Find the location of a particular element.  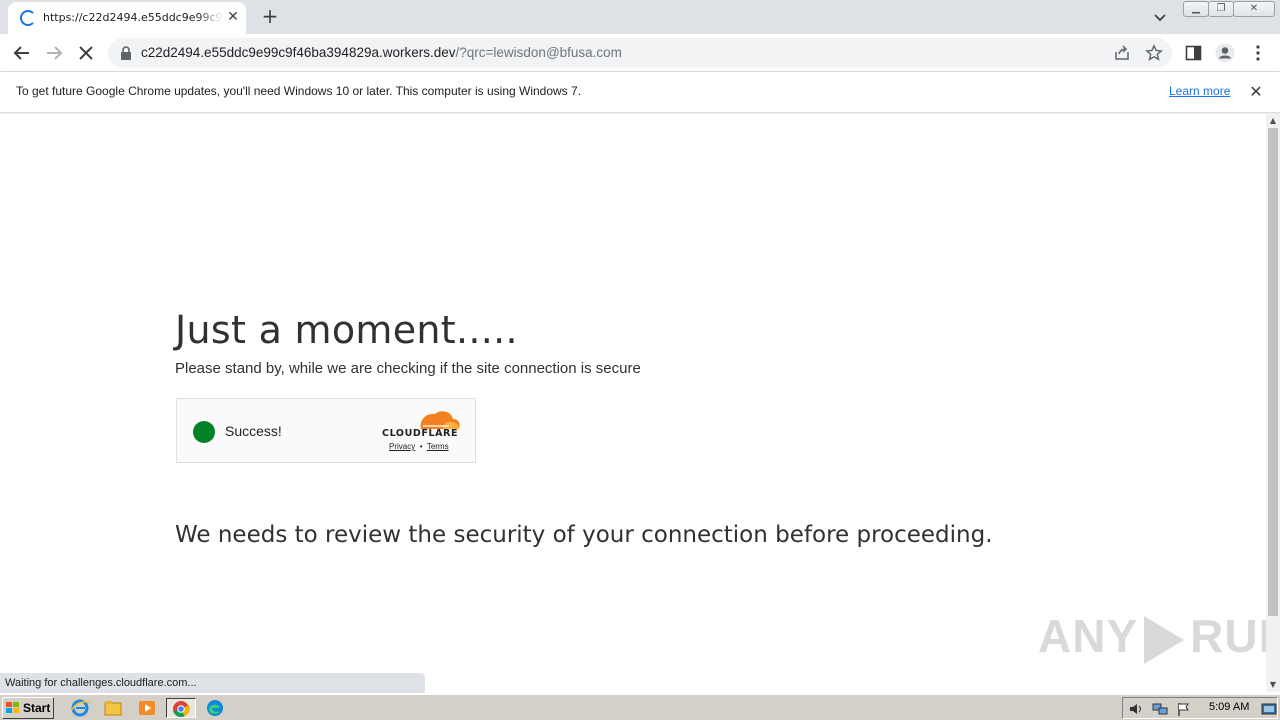

success-check-icon is located at coordinates (204, 432).